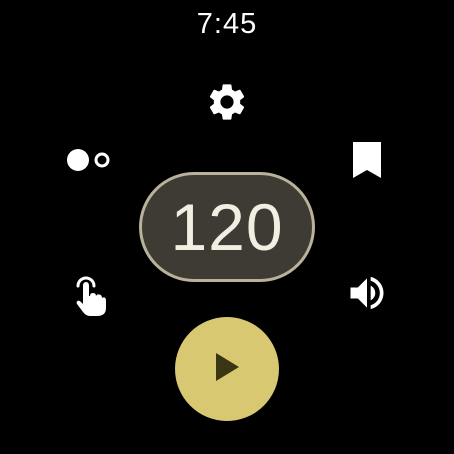 The image size is (454, 454). I want to click on bookmark-button, so click(367, 160).